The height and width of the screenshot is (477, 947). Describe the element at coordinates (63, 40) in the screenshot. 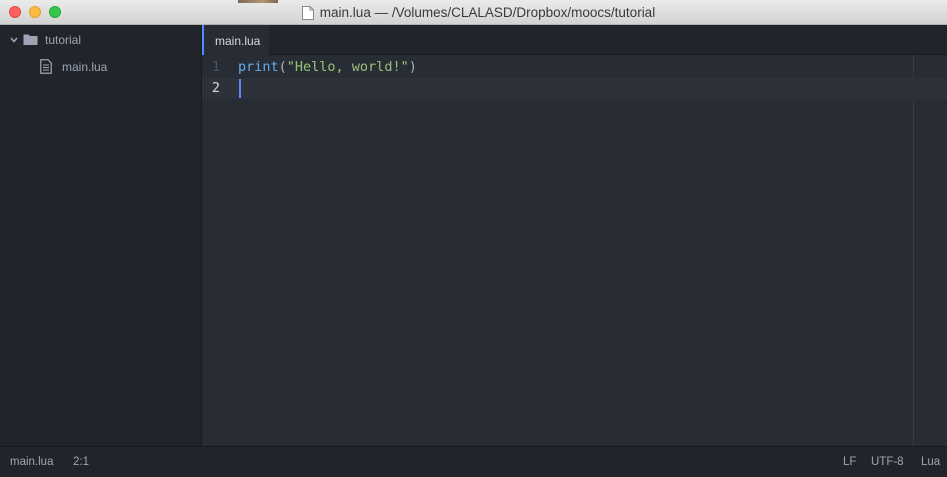

I see `tree-folder-label: tutorial` at that location.